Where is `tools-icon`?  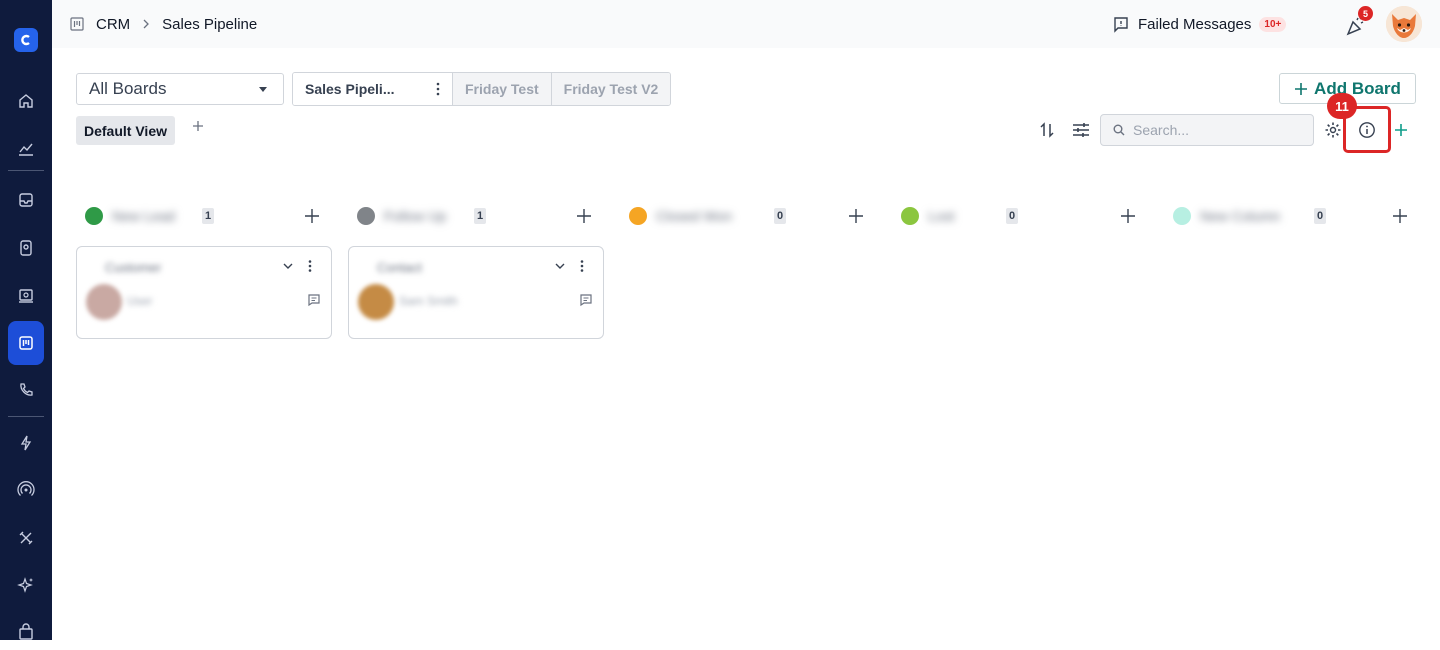
tools-icon is located at coordinates (26, 538).